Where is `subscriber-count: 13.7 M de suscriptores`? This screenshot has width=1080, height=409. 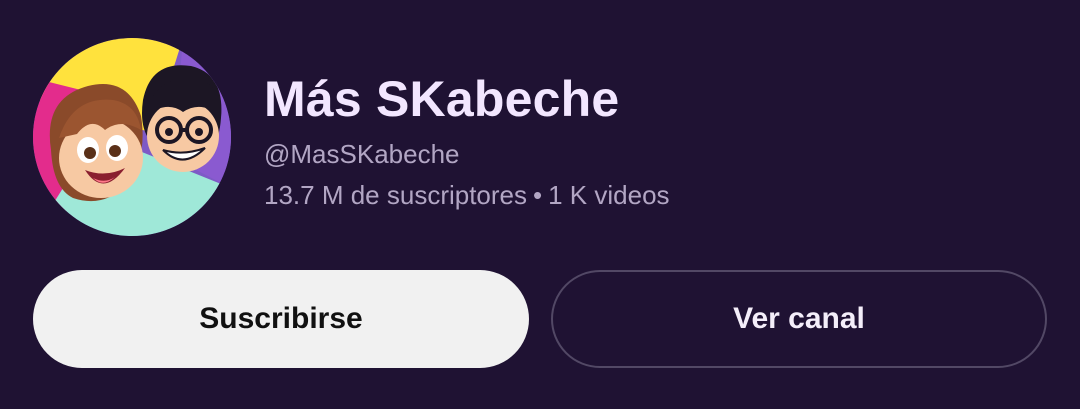 subscriber-count: 13.7 M de suscriptores is located at coordinates (396, 195).